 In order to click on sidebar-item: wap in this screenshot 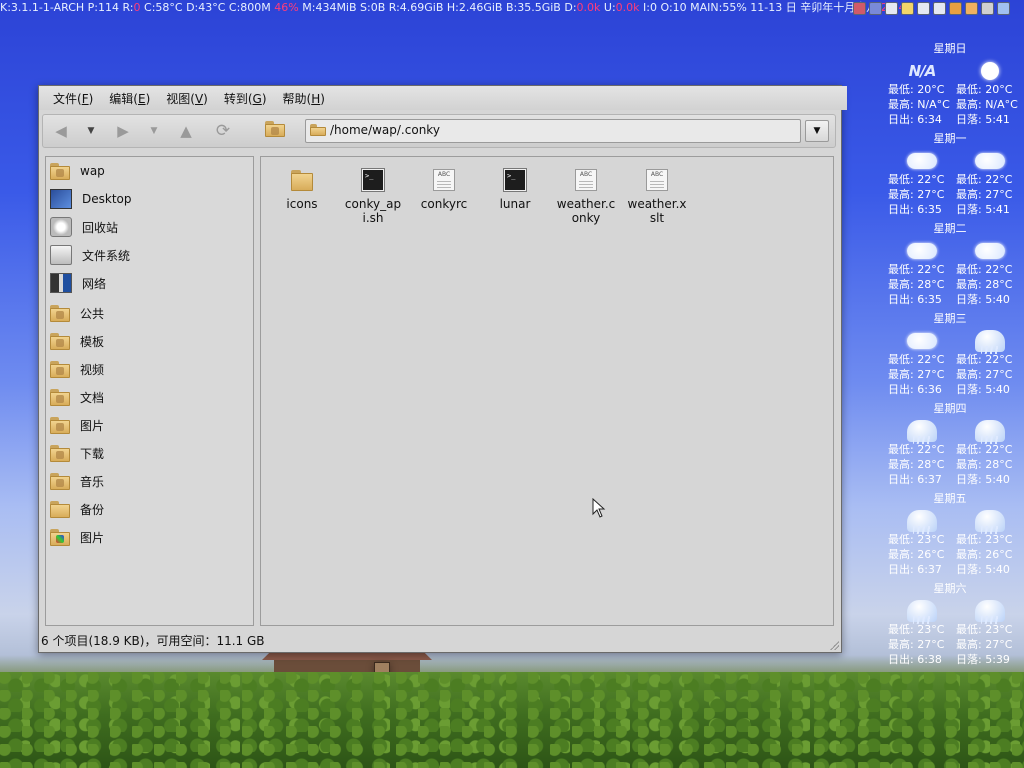, I will do `click(150, 171)`.